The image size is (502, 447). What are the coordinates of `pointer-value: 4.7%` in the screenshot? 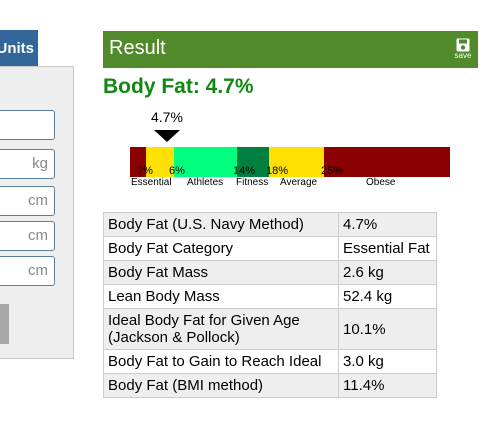 It's located at (167, 117).